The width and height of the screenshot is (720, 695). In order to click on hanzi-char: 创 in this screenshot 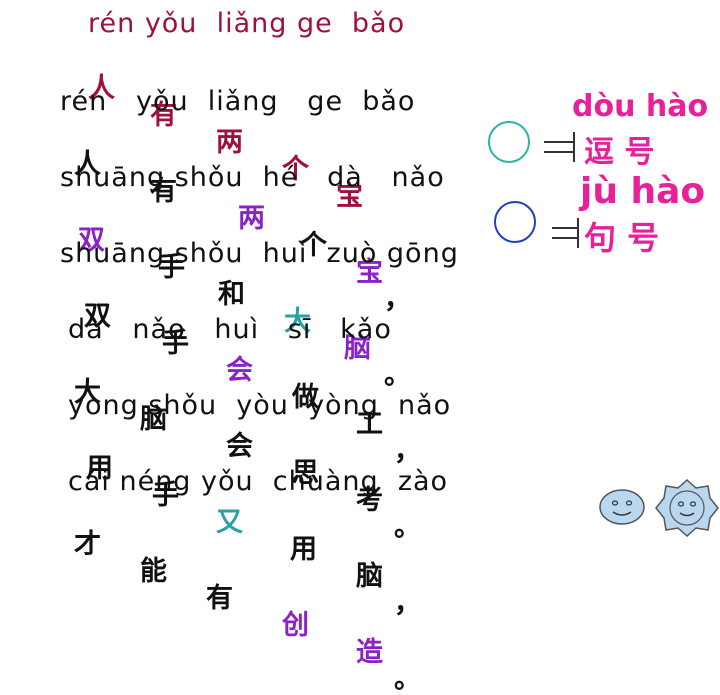, I will do `click(295, 625)`.